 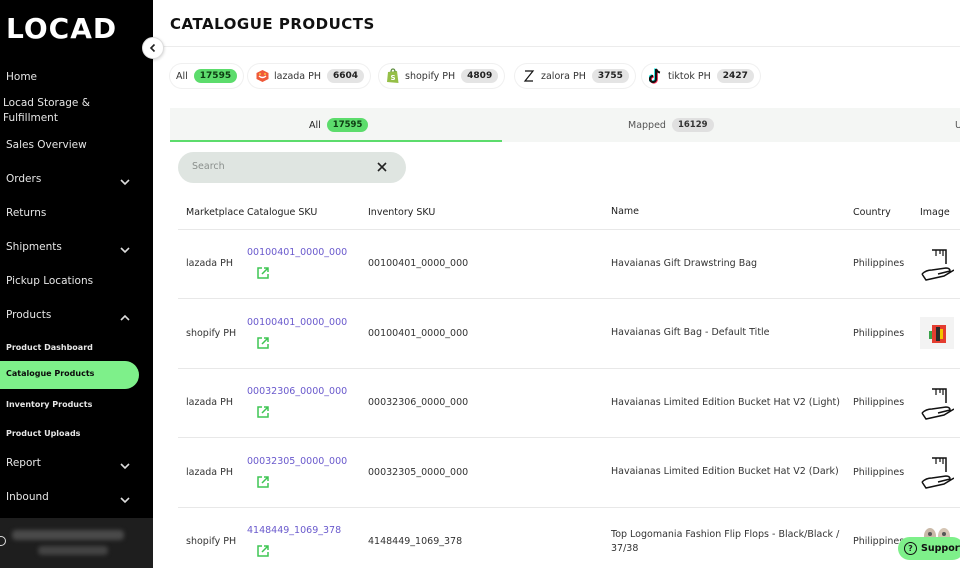 I want to click on marketplace-tab-all: All 17595, so click(x=207, y=76).